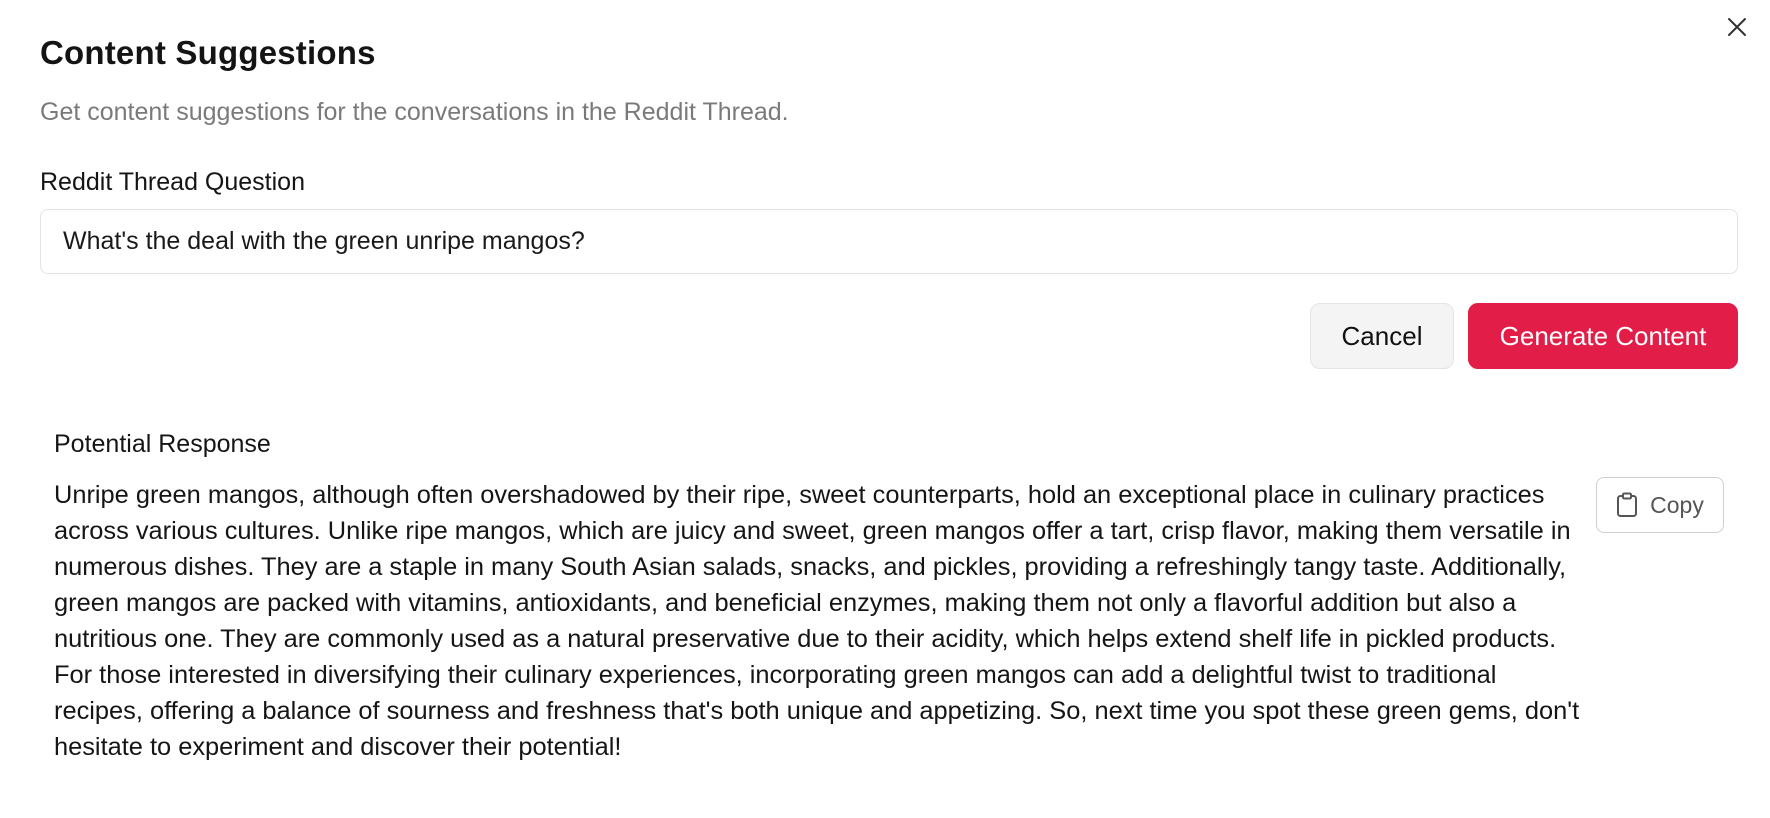 The width and height of the screenshot is (1770, 818). I want to click on question-input, so click(889, 241).